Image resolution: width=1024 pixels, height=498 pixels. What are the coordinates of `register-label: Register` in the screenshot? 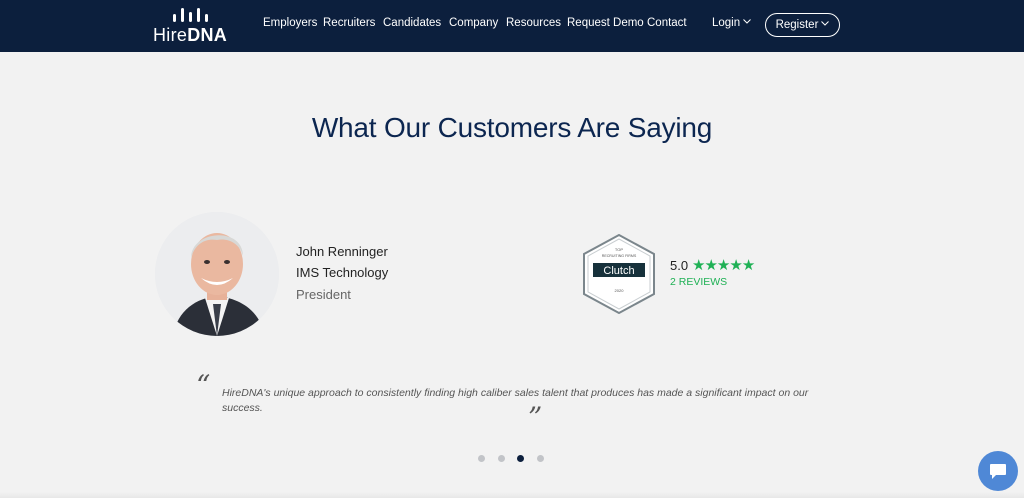 It's located at (797, 25).